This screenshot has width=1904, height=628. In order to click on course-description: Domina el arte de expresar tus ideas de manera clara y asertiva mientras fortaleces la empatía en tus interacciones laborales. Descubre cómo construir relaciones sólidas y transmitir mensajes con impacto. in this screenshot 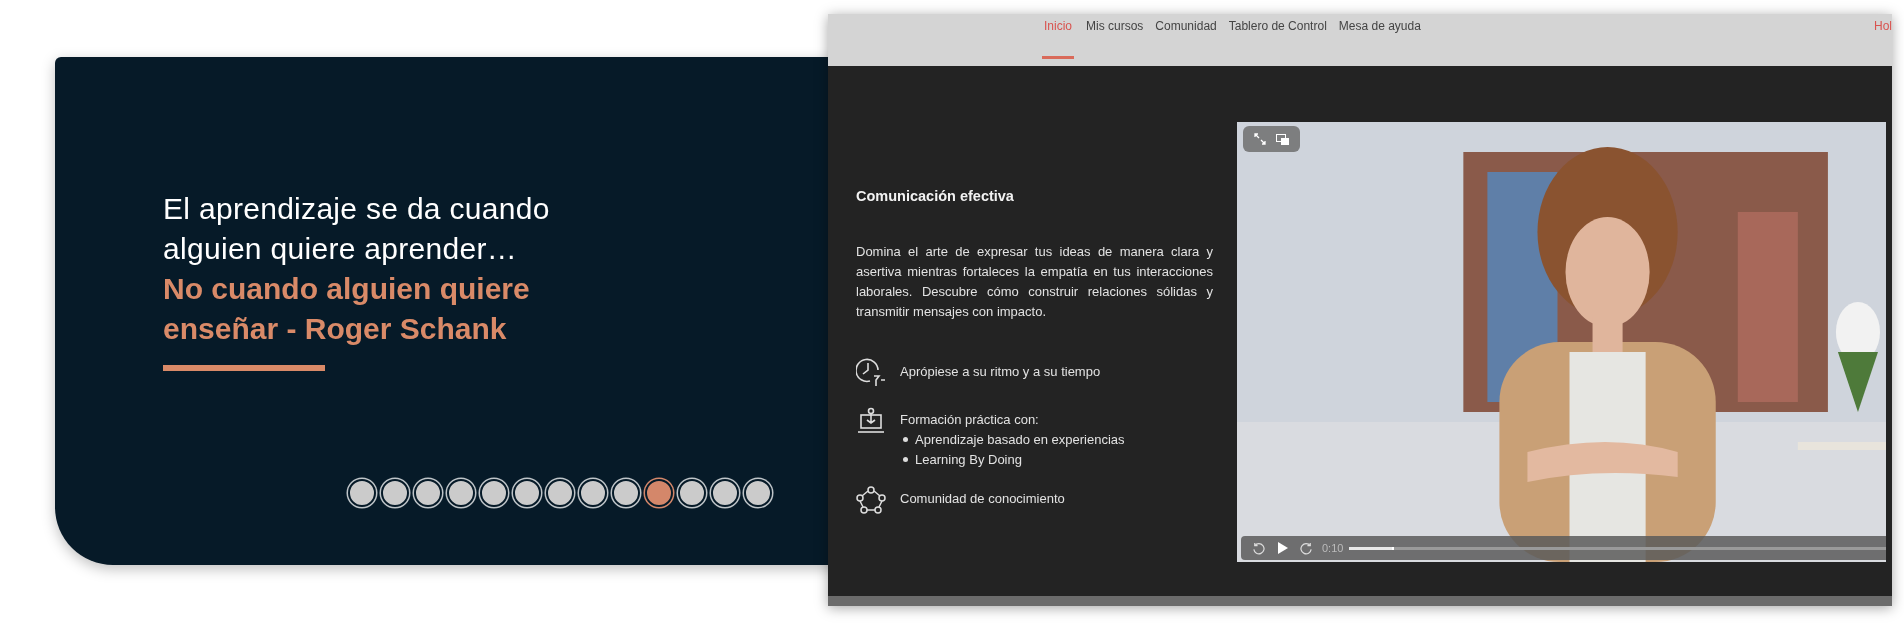, I will do `click(1034, 282)`.